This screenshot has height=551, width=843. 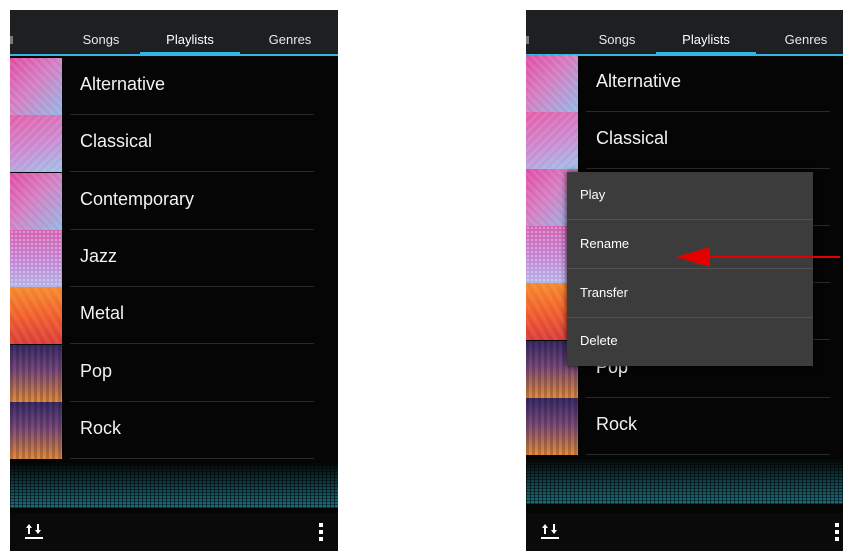 I want to click on annotation-arrow-shaft, so click(x=770, y=257).